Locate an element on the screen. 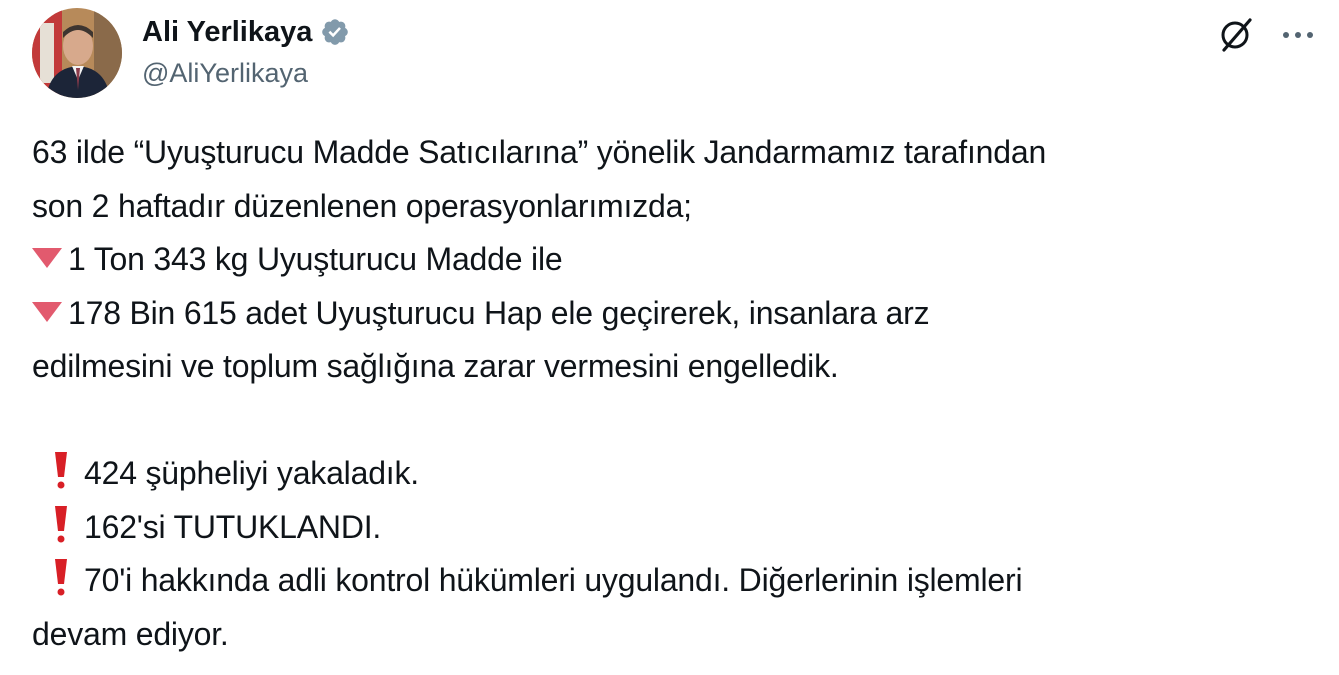  tweet-line-3-text: 1 Ton 343 kg Uyuşturucu Madde ile is located at coordinates (315, 259).